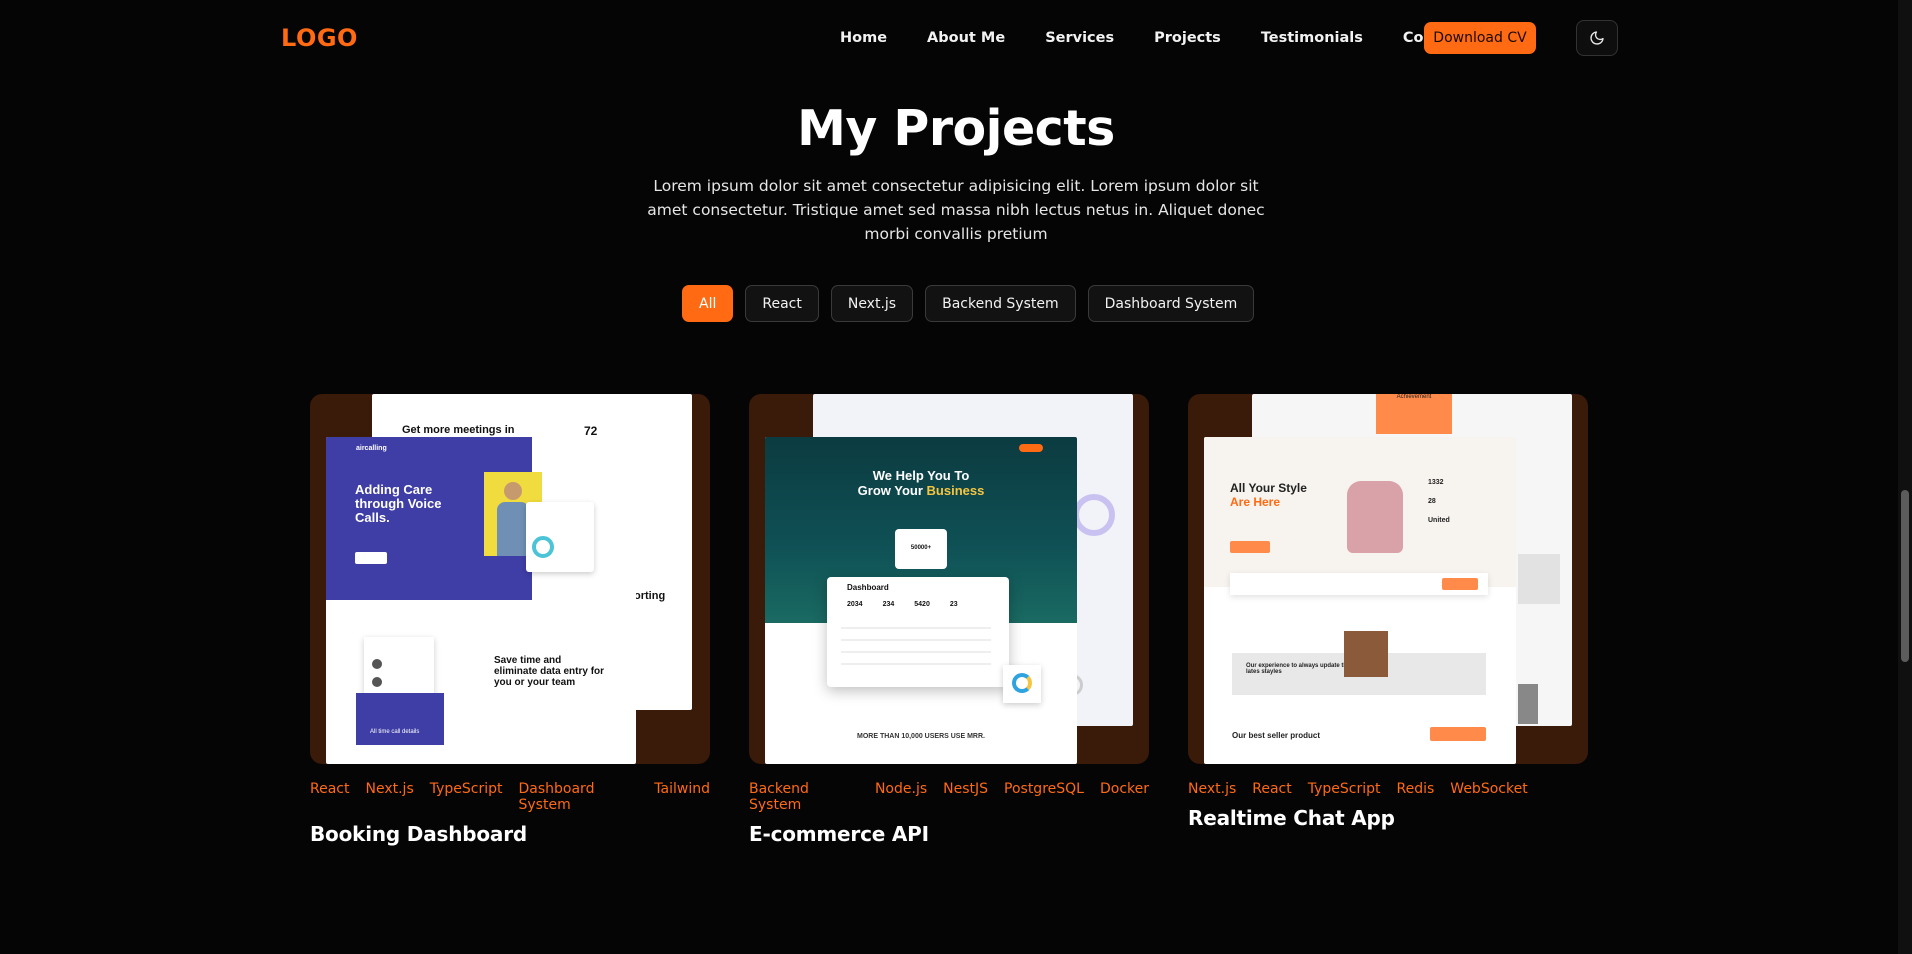  Describe the element at coordinates (1415, 789) in the screenshot. I see `tag: Redis` at that location.